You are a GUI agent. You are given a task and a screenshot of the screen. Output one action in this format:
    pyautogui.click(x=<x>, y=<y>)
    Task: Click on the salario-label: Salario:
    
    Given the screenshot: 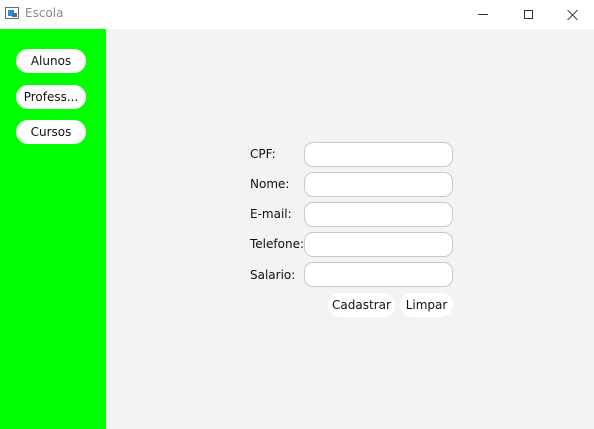 What is the action you would take?
    pyautogui.click(x=273, y=275)
    